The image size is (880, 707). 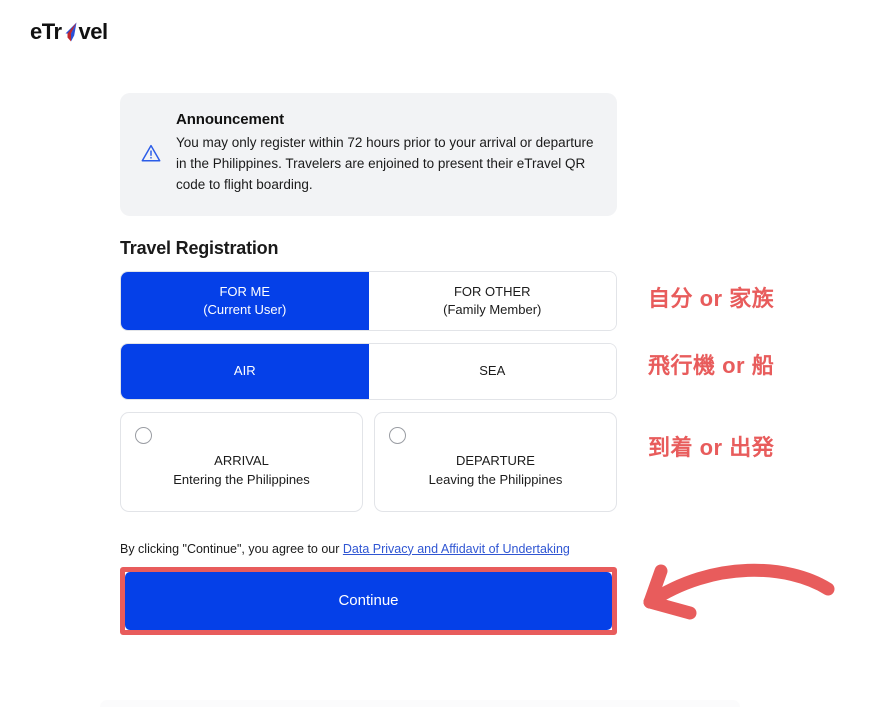 I want to click on travel-mode-option-sea: SEA, so click(x=492, y=371).